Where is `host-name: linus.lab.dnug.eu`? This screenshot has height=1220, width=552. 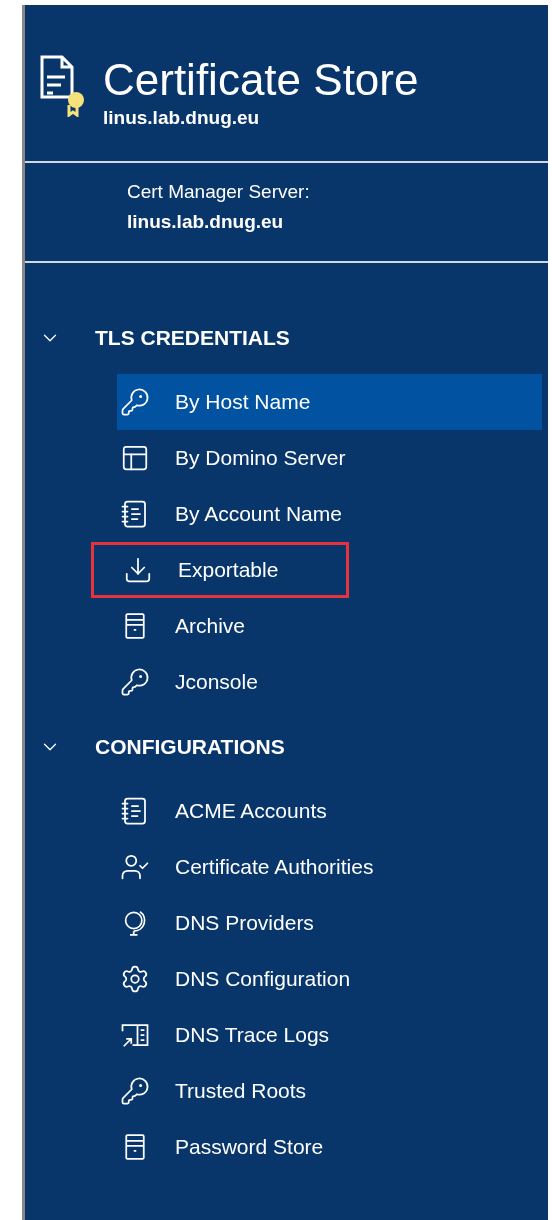
host-name: linus.lab.dnug.eu is located at coordinates (182, 118).